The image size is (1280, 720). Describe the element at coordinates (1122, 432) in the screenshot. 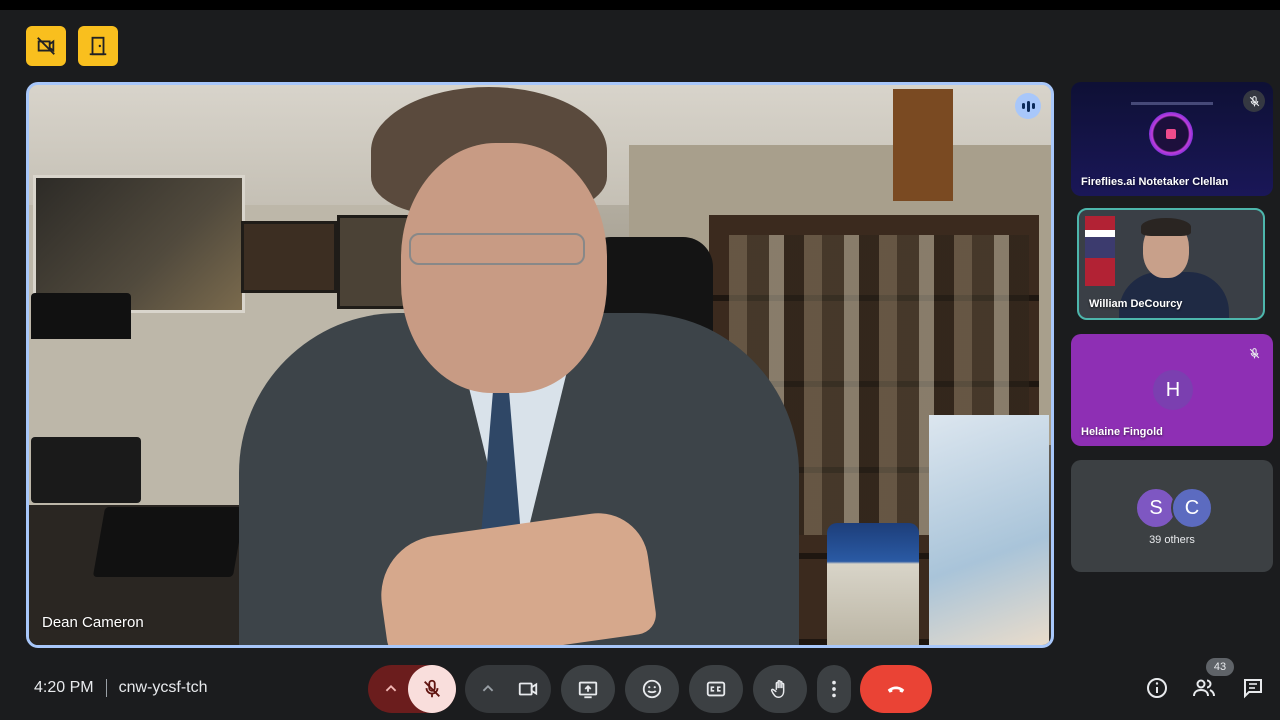

I see `participant-name: Helaine Fingold` at that location.